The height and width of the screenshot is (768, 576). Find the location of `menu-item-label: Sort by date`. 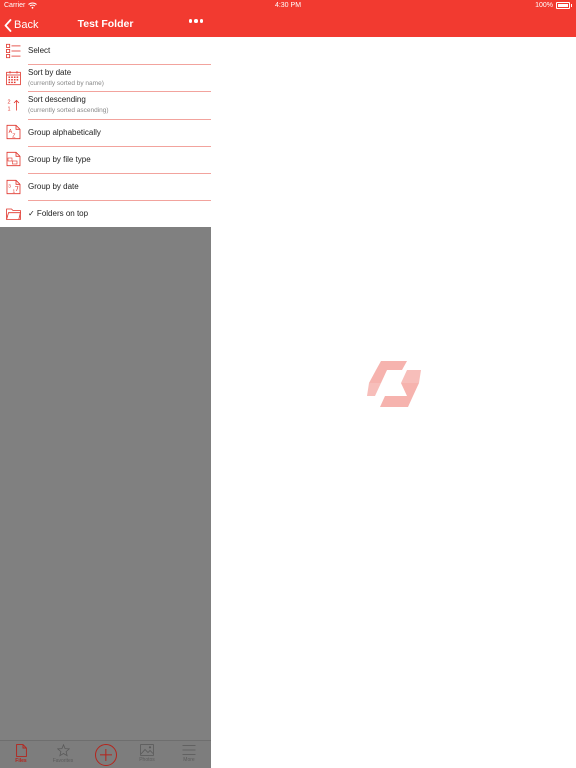

menu-item-label: Sort by date is located at coordinates (50, 73).